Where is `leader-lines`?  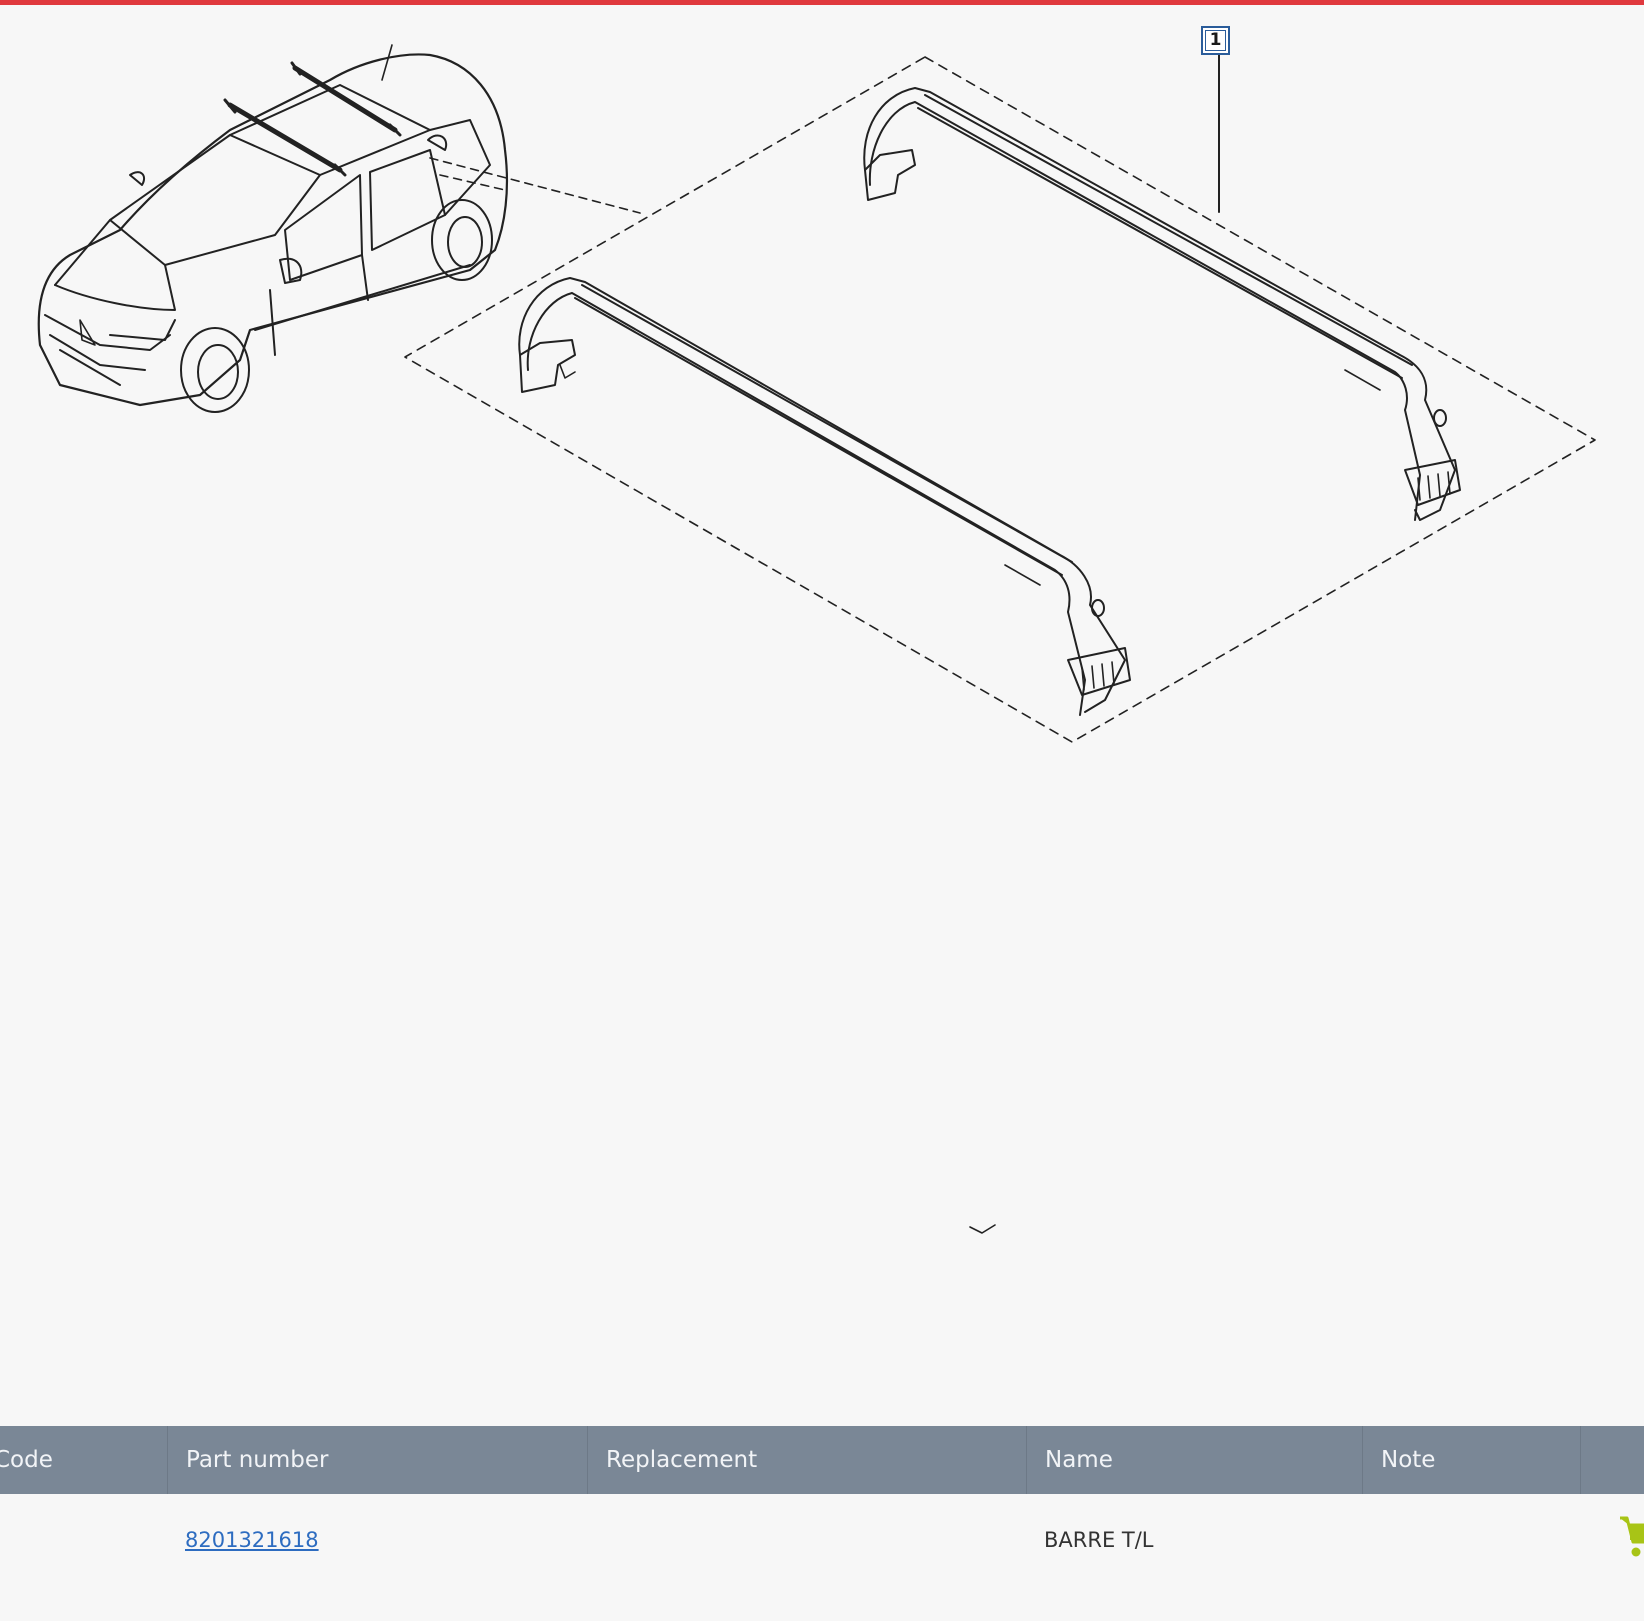 leader-lines is located at coordinates (535, 185).